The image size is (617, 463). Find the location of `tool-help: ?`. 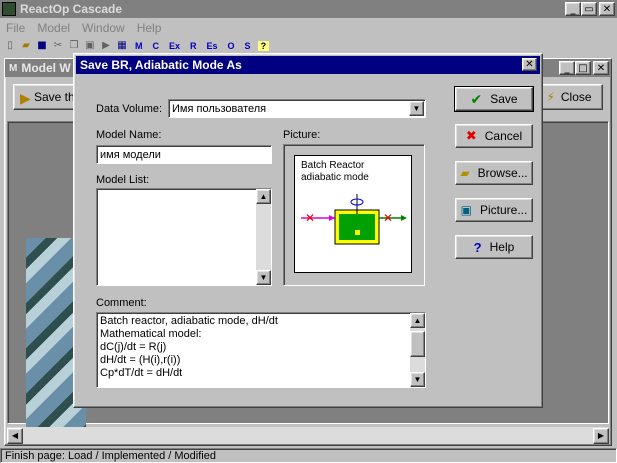

tool-help: ? is located at coordinates (263, 46).